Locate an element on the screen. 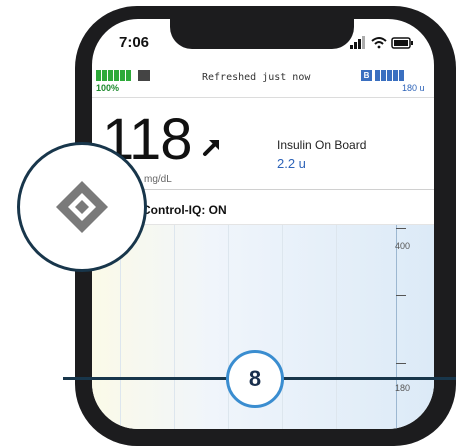 The width and height of the screenshot is (458, 446). glucose-unit: mg/dL is located at coordinates (158, 179).